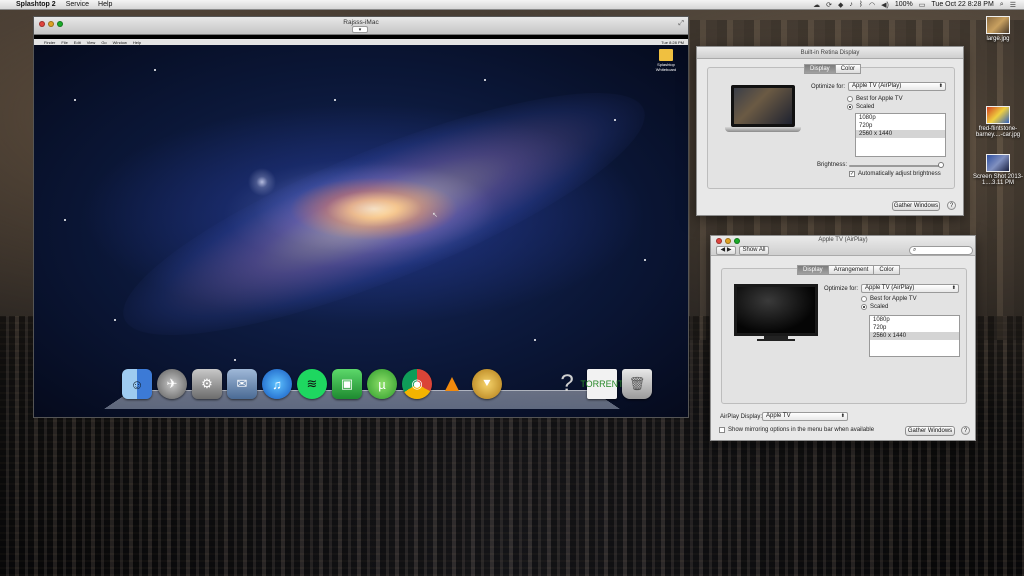 The height and width of the screenshot is (576, 1024). What do you see at coordinates (602, 384) in the screenshot?
I see `torrent-file-icon: TORRENT` at bounding box center [602, 384].